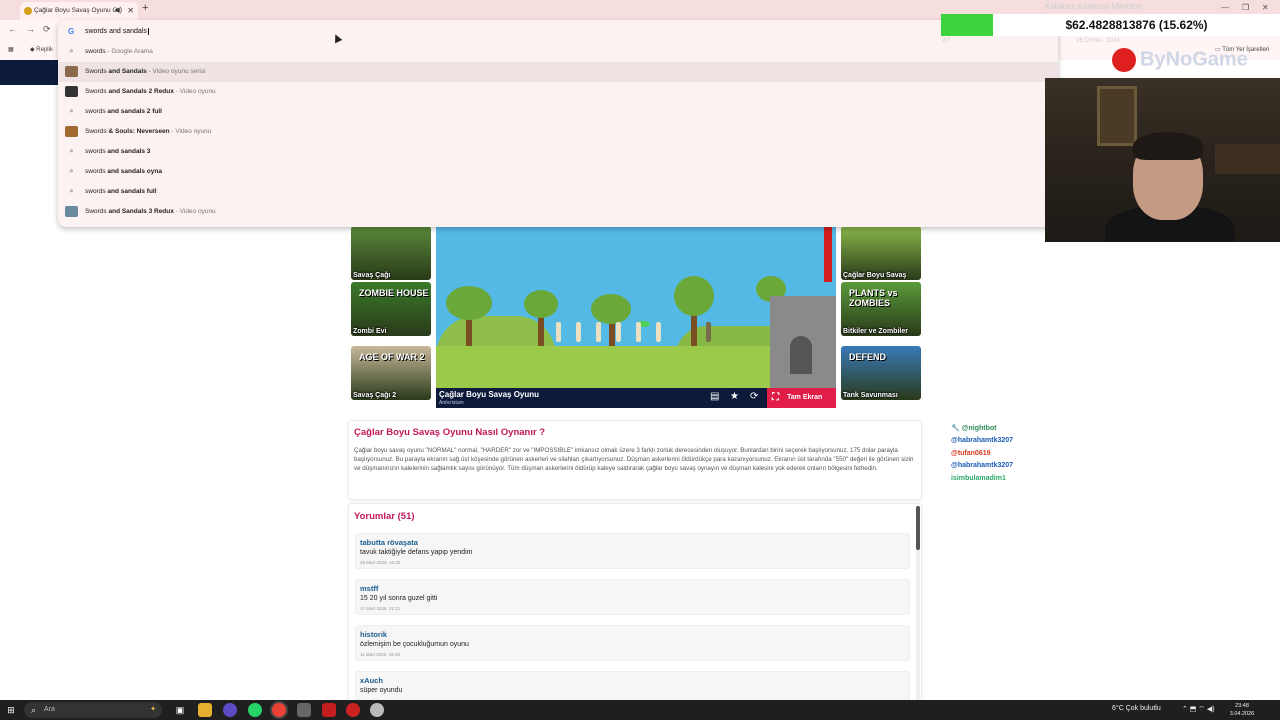  Describe the element at coordinates (450, 432) in the screenshot. I see `howto-title: Çağlar Boyu Savaş Oyunu Nasıl Oynanır ?` at that location.